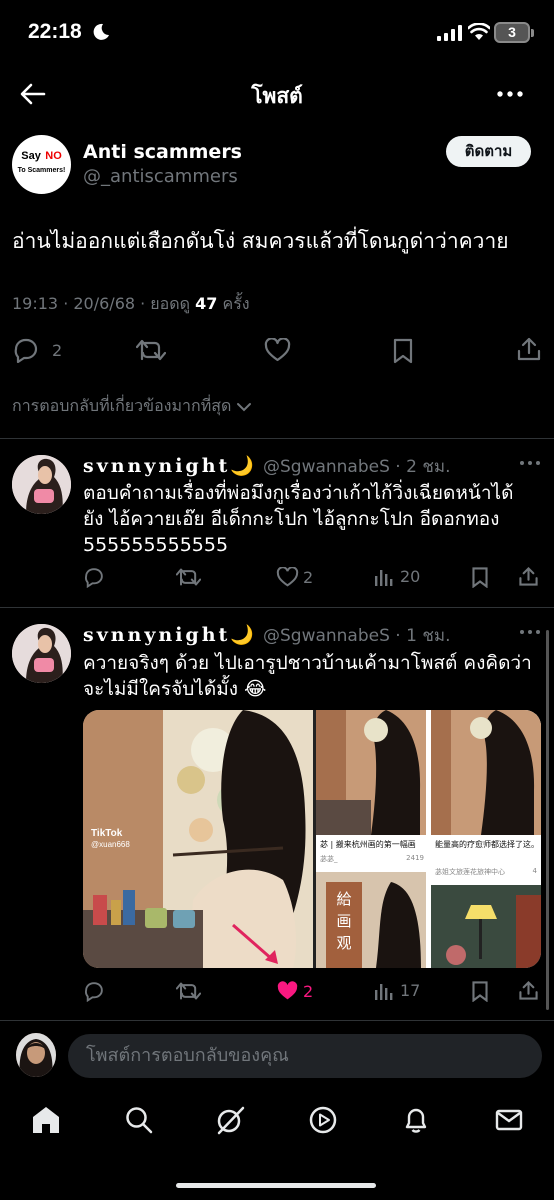 This screenshot has width=554, height=1200. What do you see at coordinates (479, 31) in the screenshot?
I see `wifi-icon` at bounding box center [479, 31].